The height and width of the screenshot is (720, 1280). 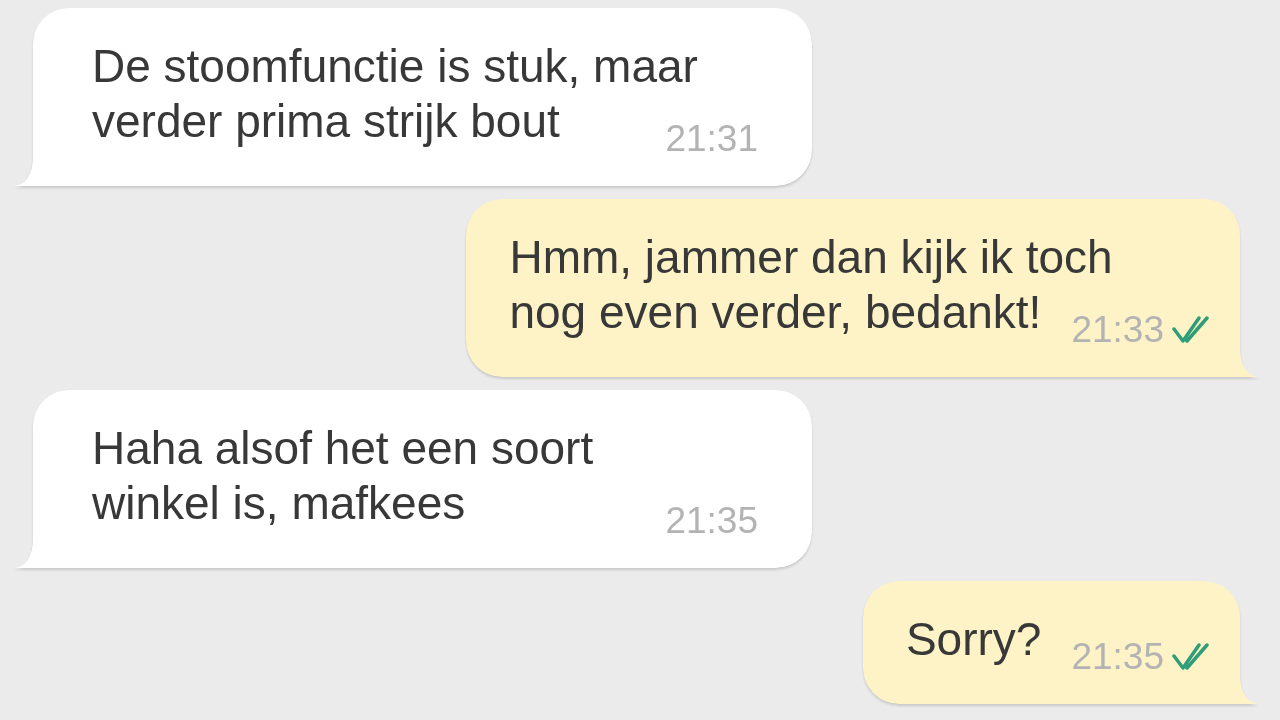 What do you see at coordinates (343, 475) in the screenshot?
I see `message-text: Haha alsof het een soort winkel is, mafkees` at bounding box center [343, 475].